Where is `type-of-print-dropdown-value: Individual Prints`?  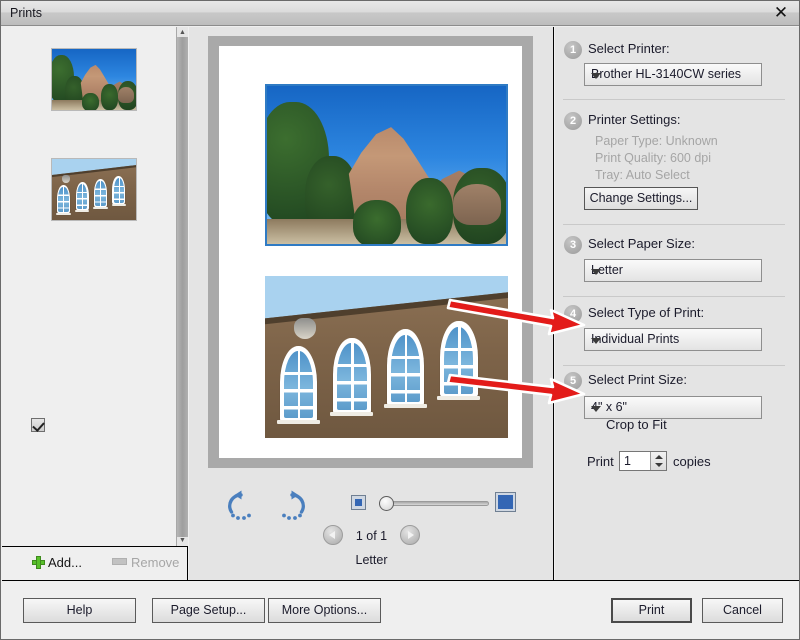
type-of-print-dropdown-value: Individual Prints is located at coordinates (635, 339).